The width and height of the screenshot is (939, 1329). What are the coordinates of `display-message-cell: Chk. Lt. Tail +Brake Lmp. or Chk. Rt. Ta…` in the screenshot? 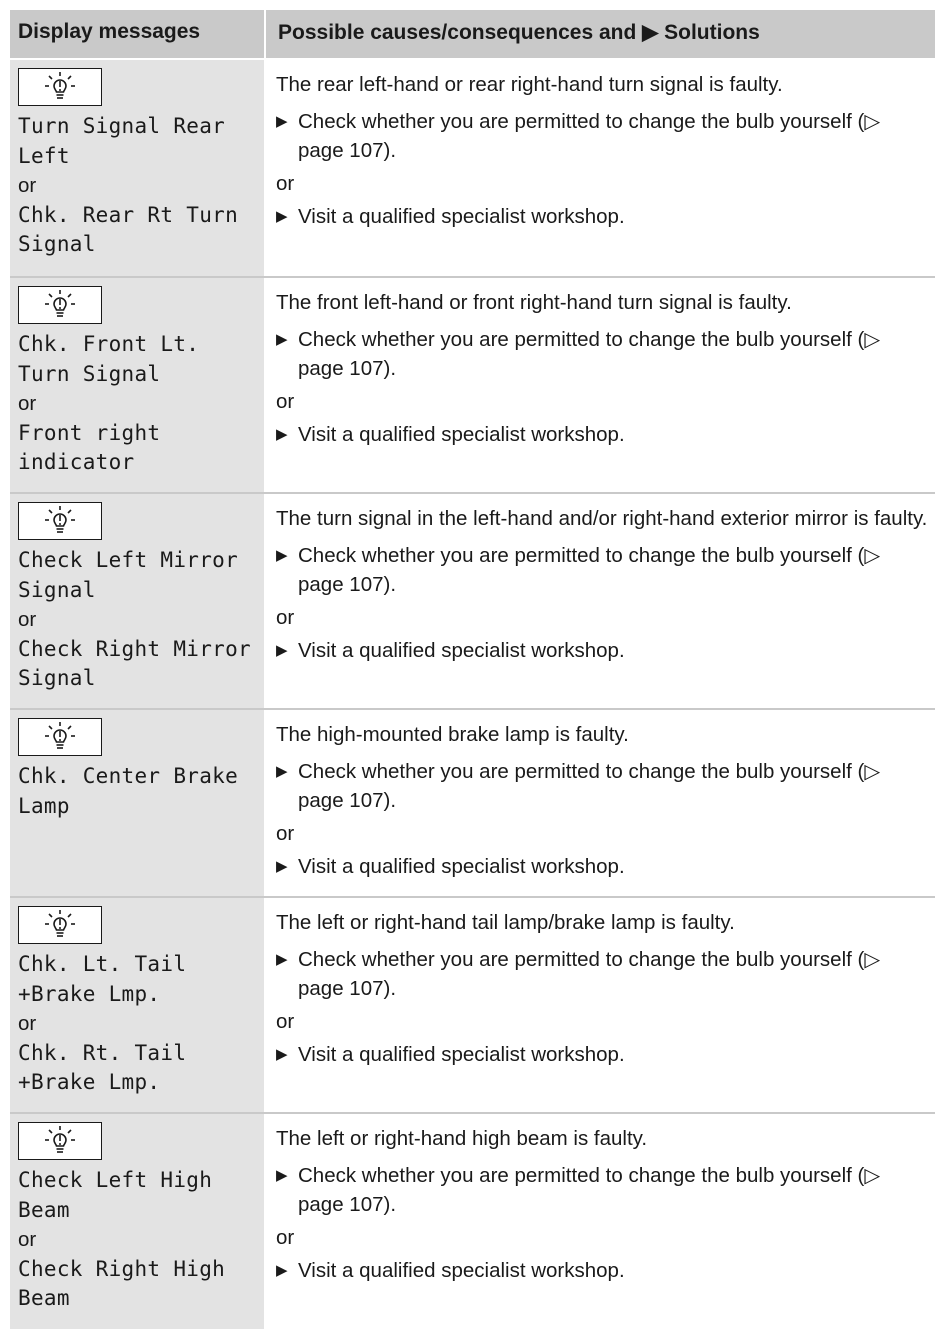 It's located at (137, 1005).